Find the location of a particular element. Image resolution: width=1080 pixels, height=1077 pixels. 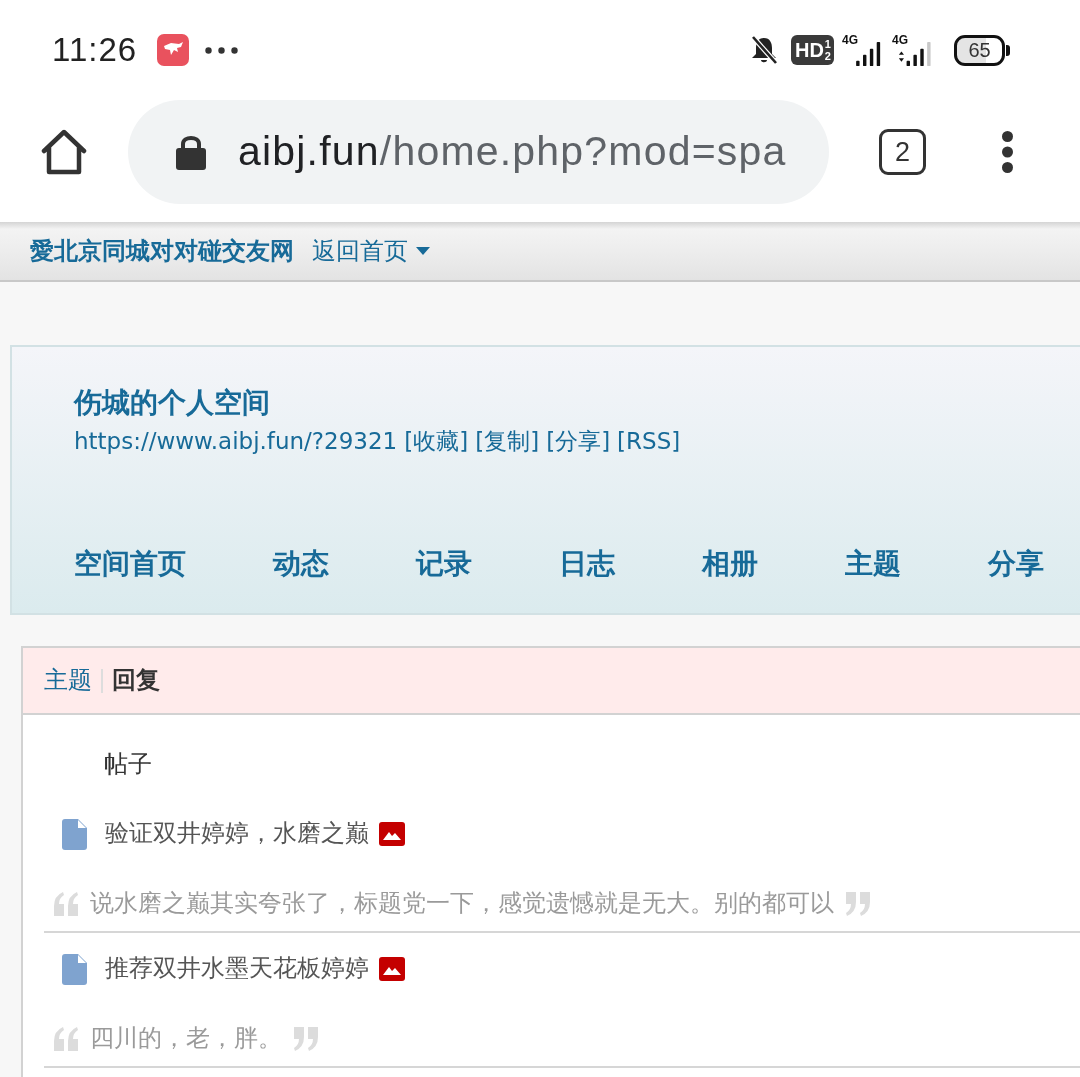

site-name-link: 愛北京同城对对碰交友网 is located at coordinates (162, 251).